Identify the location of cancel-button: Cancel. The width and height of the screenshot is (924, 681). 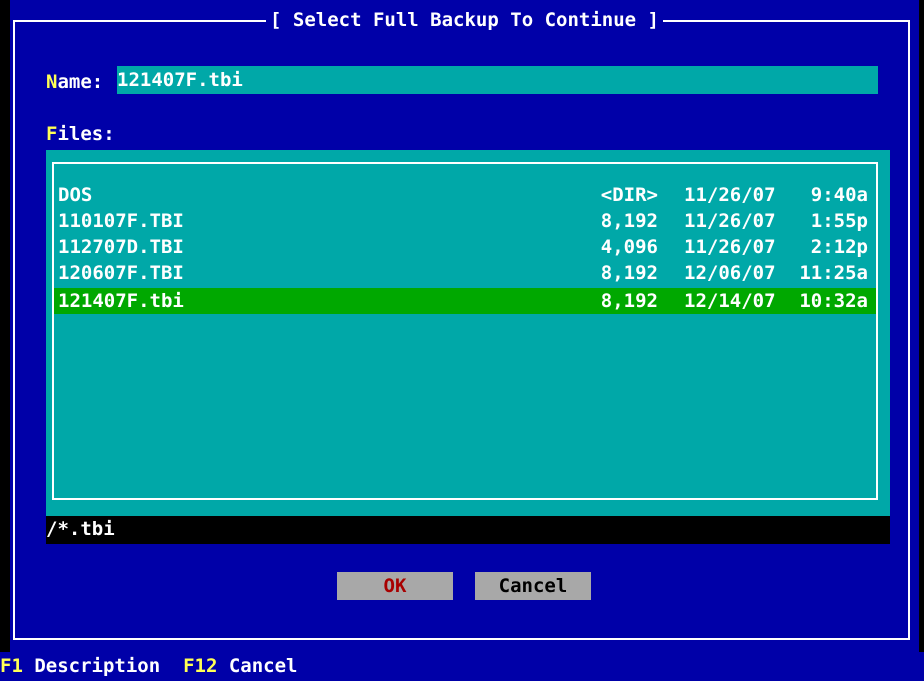
(533, 586).